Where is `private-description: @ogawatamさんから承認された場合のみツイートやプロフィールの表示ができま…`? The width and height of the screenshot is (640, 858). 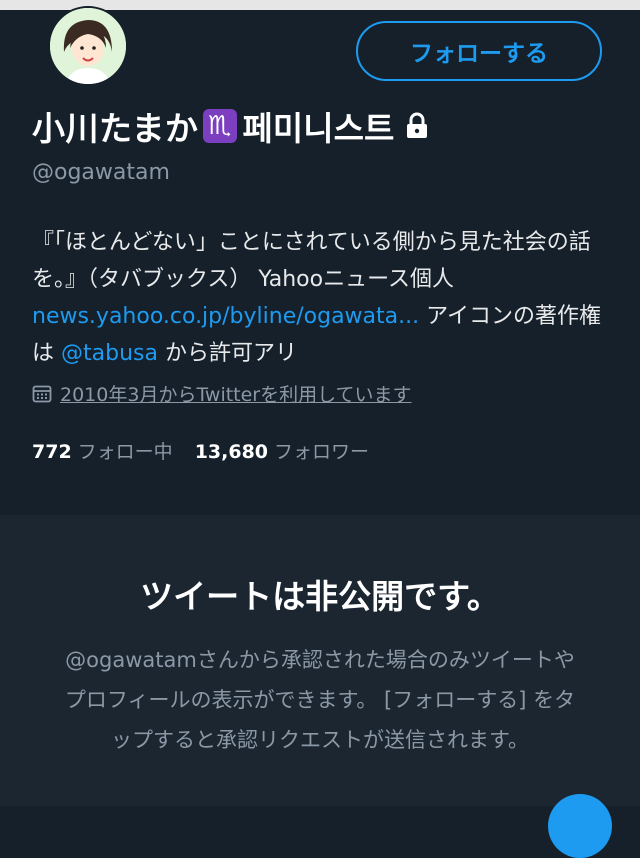 private-description: @ogawatamさんから承認された場合のみツイートやプロフィールの表示ができま… is located at coordinates (320, 700).